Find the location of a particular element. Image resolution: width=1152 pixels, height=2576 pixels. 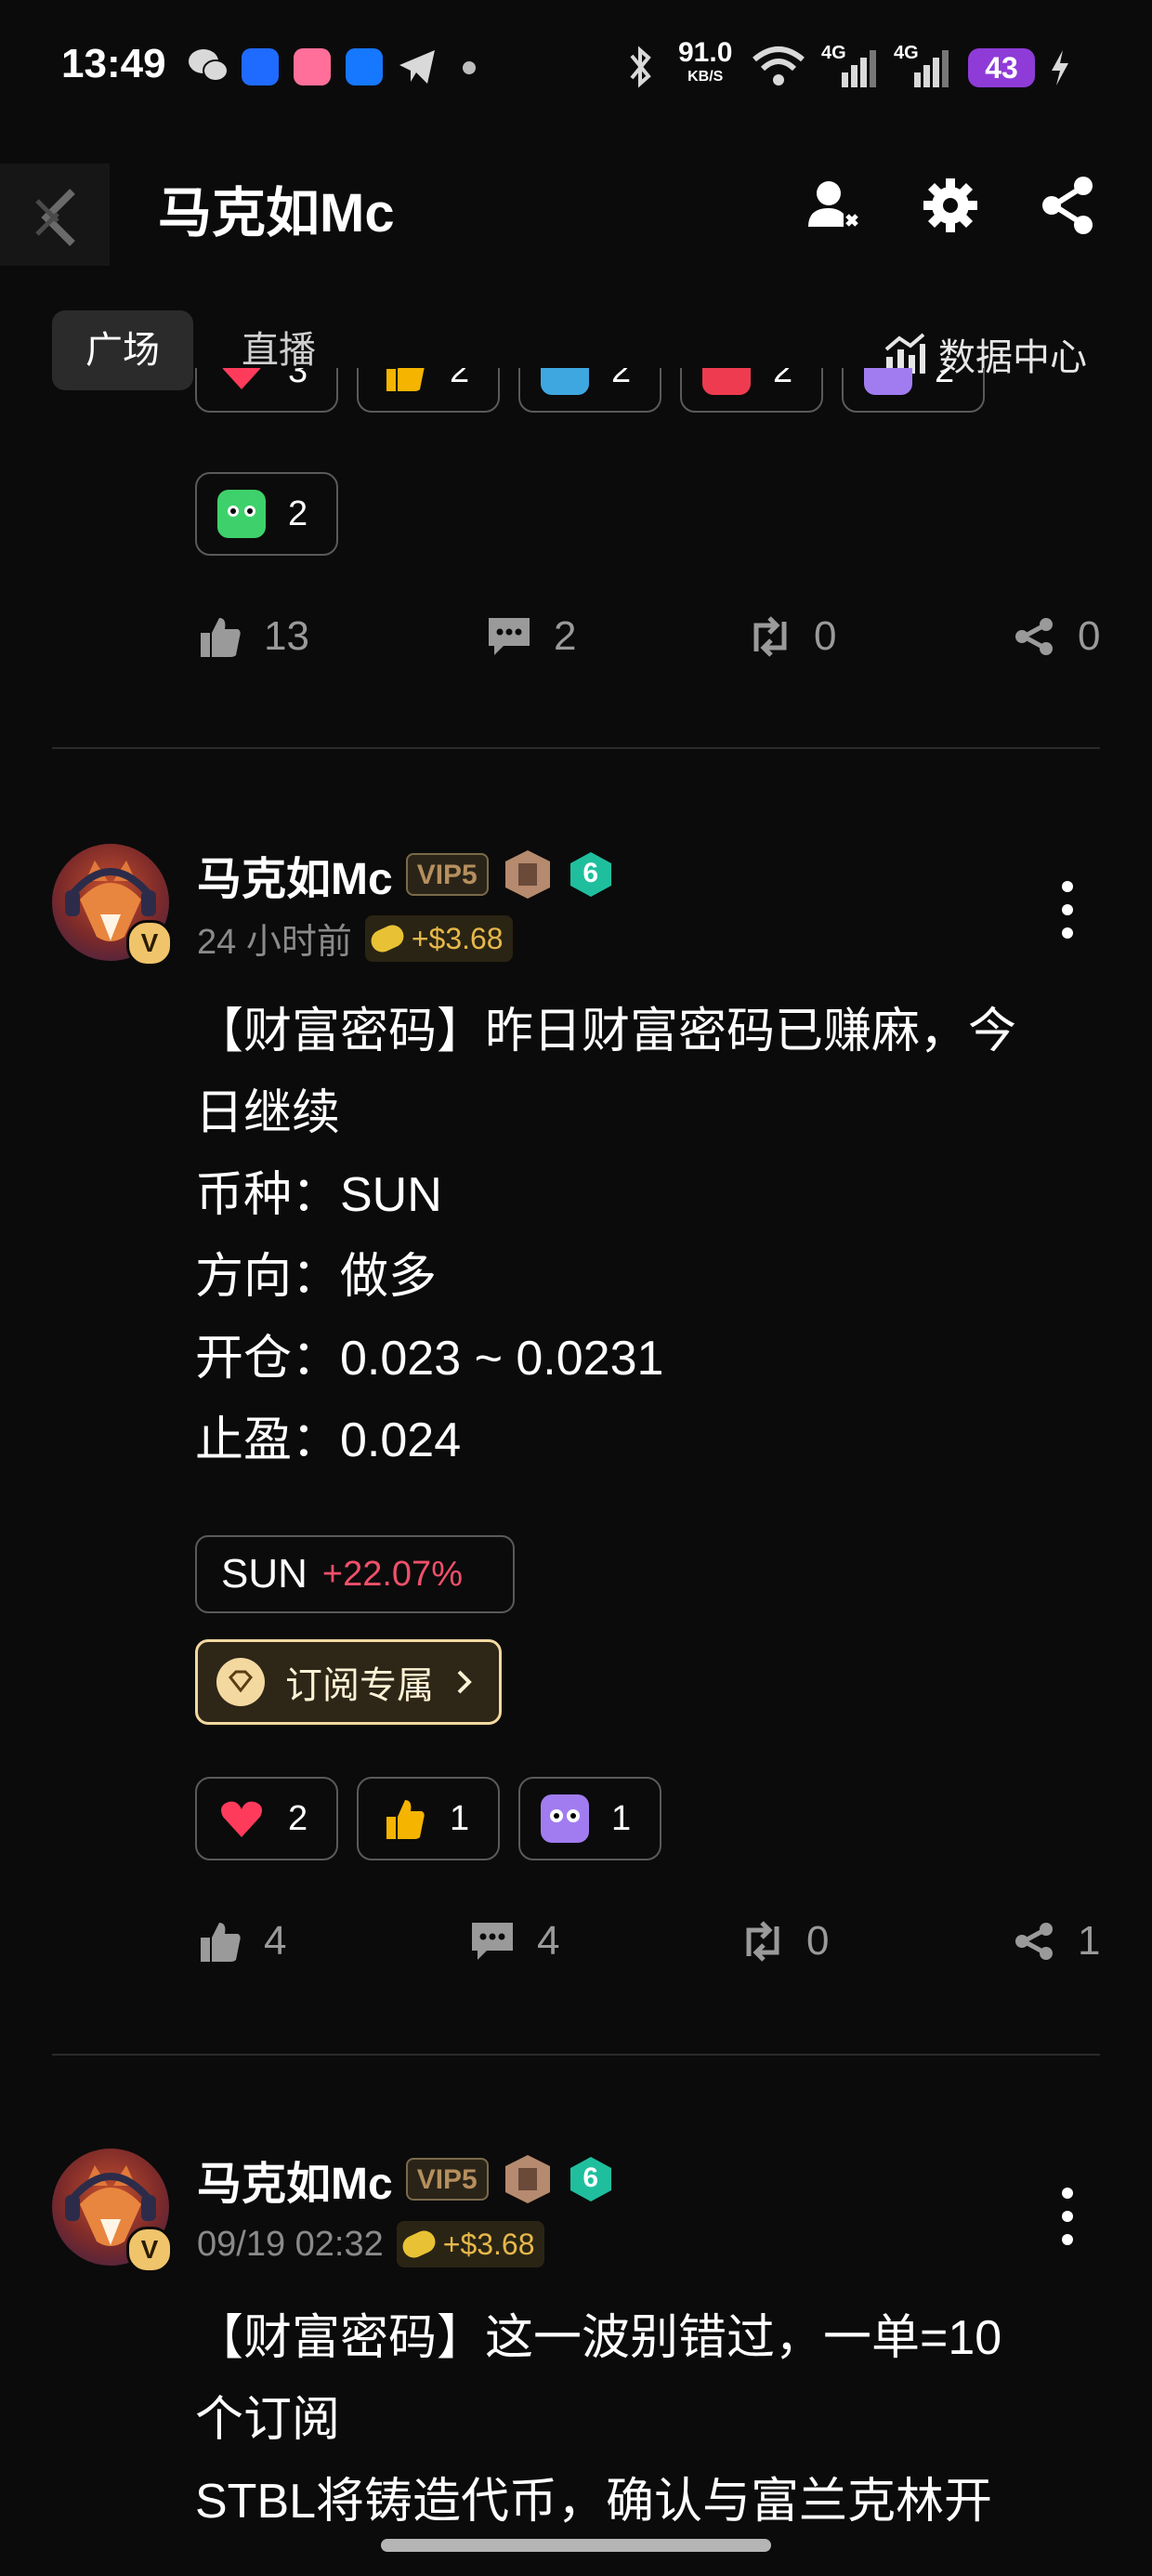

subscribe-exclusive-button: 订阅专属 is located at coordinates (348, 1682).